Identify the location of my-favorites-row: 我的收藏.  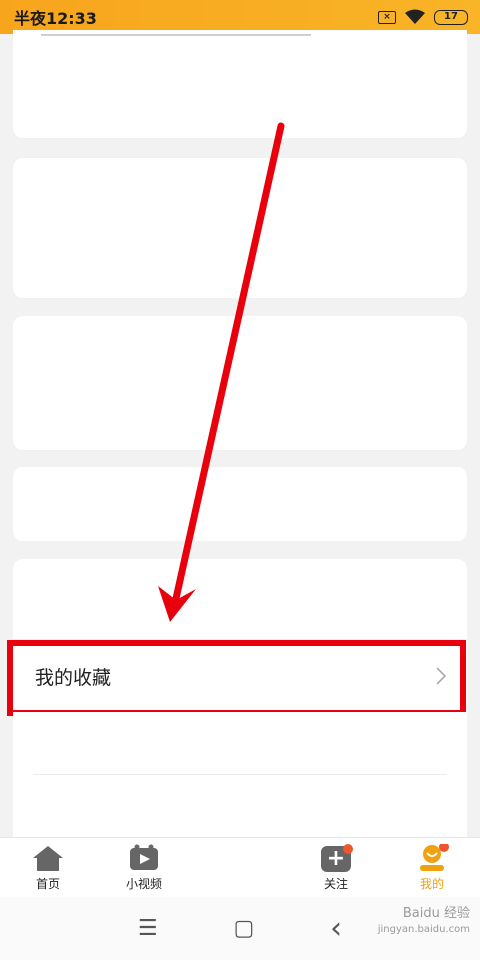
(240, 676).